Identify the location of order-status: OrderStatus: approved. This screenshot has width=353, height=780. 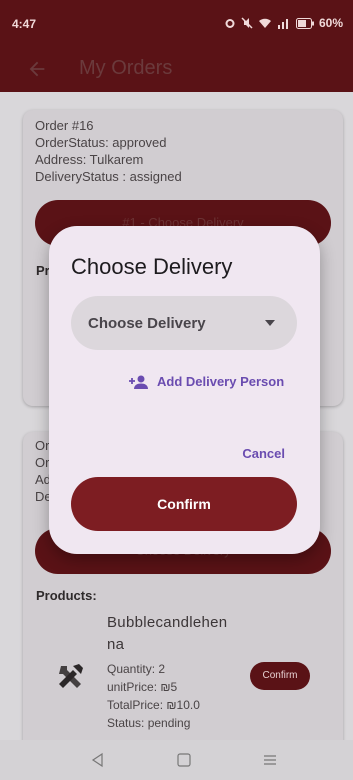
(101, 142).